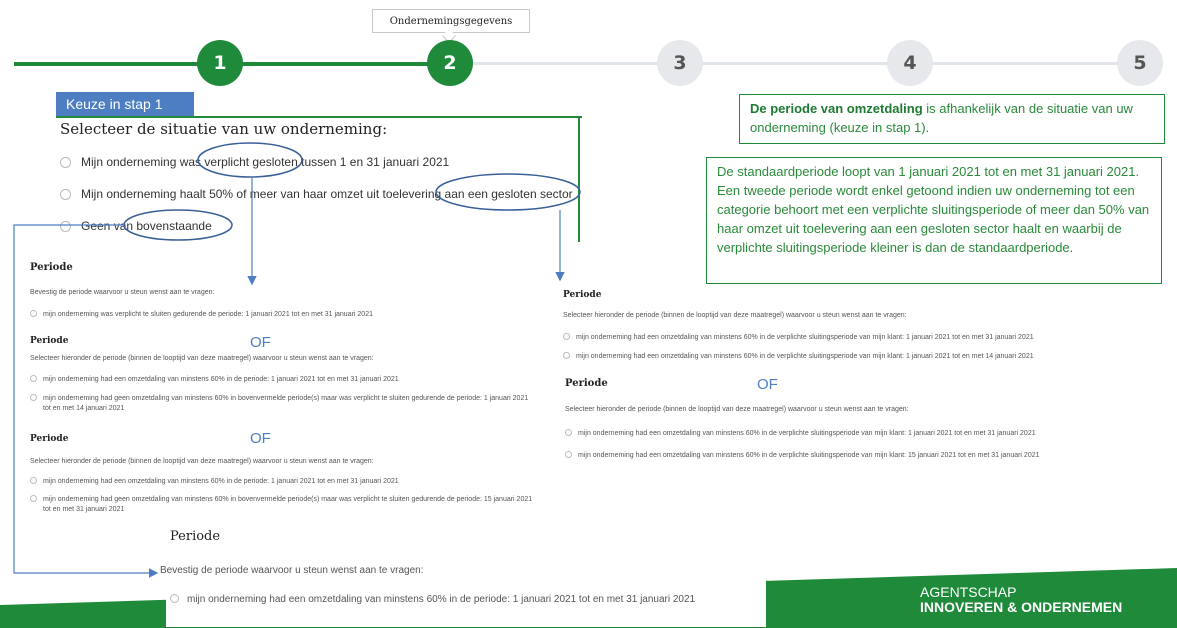 The height and width of the screenshot is (628, 1177). I want to click on step-5: 5, so click(1140, 63).